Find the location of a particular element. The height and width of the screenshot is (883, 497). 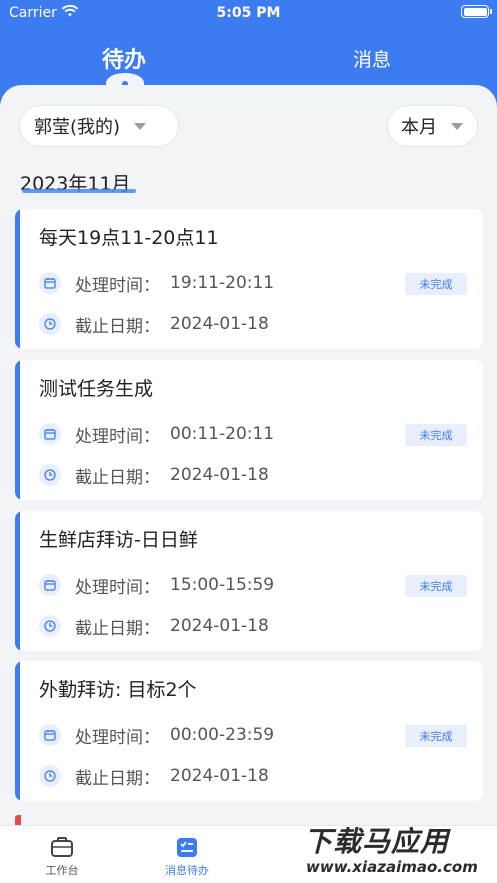

clock: 5:05 PM is located at coordinates (248, 13).